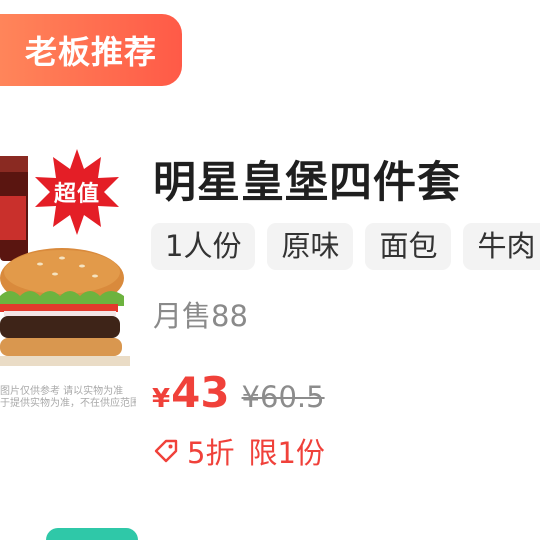  I want to click on tag-bread: 面包, so click(408, 246).